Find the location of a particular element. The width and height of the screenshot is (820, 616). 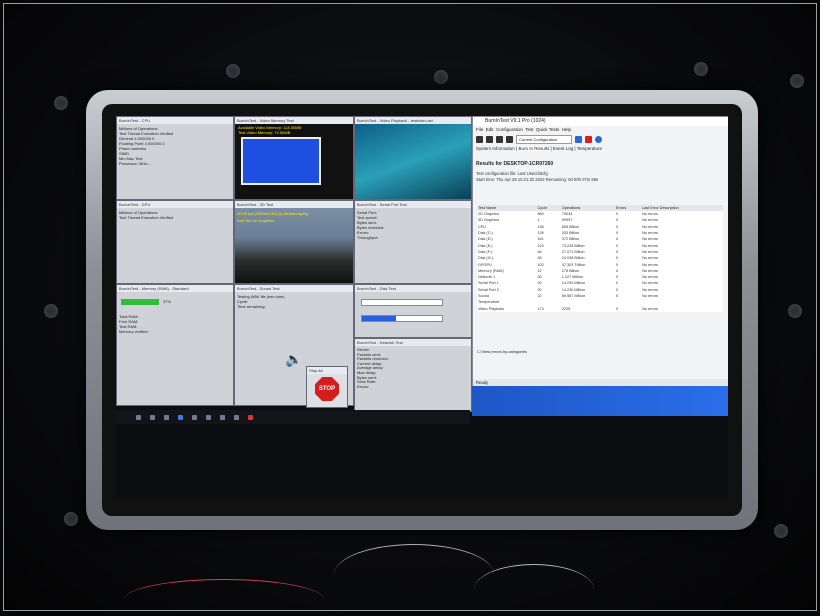

menu-edit: Edit is located at coordinates (490, 129).